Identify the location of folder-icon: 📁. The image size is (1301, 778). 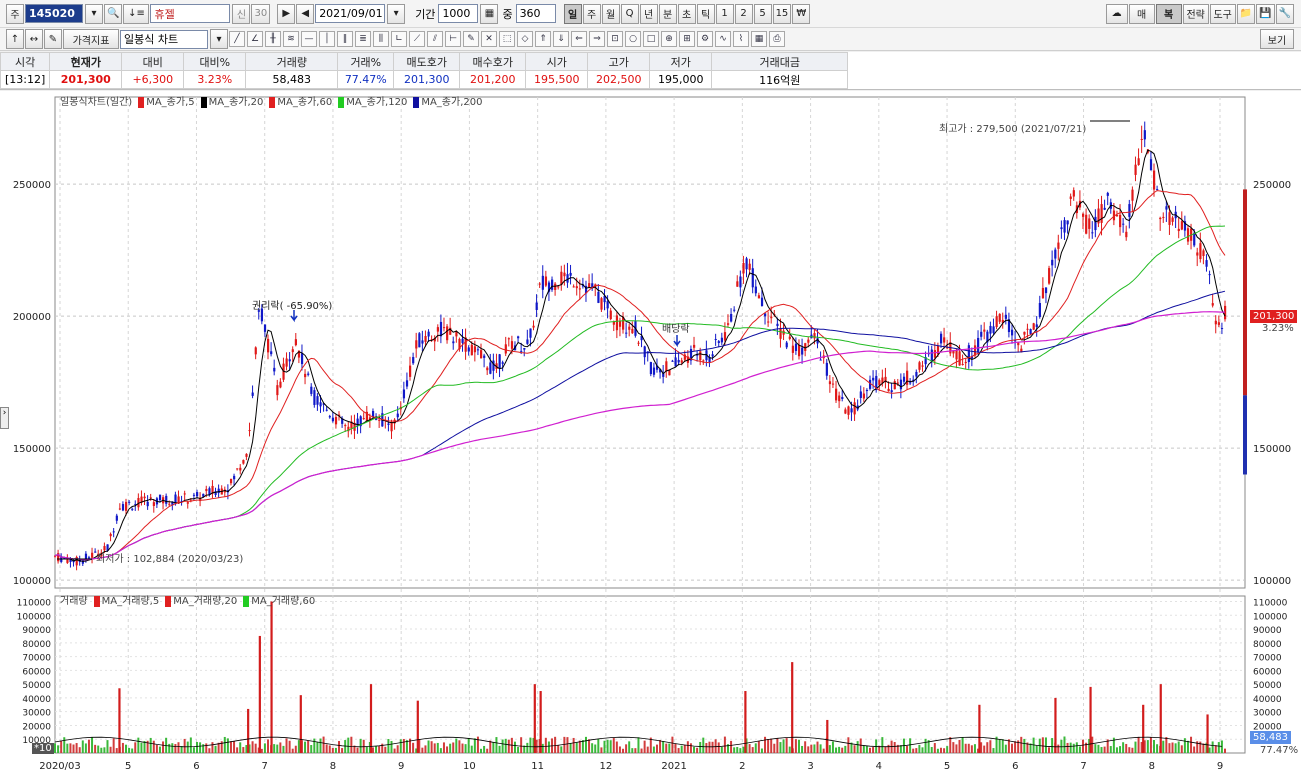
(1246, 13).